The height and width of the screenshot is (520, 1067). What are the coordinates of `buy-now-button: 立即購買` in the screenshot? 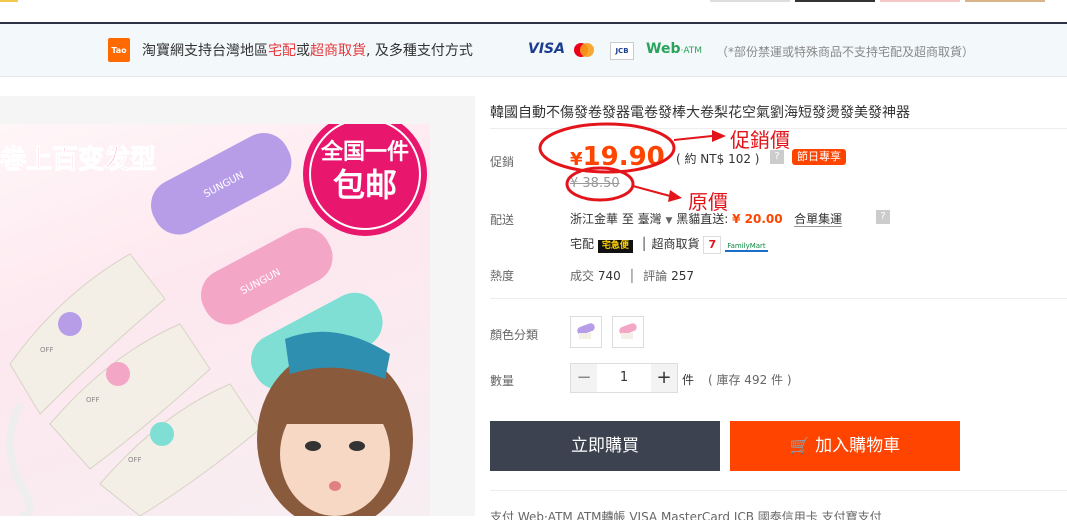 It's located at (605, 446).